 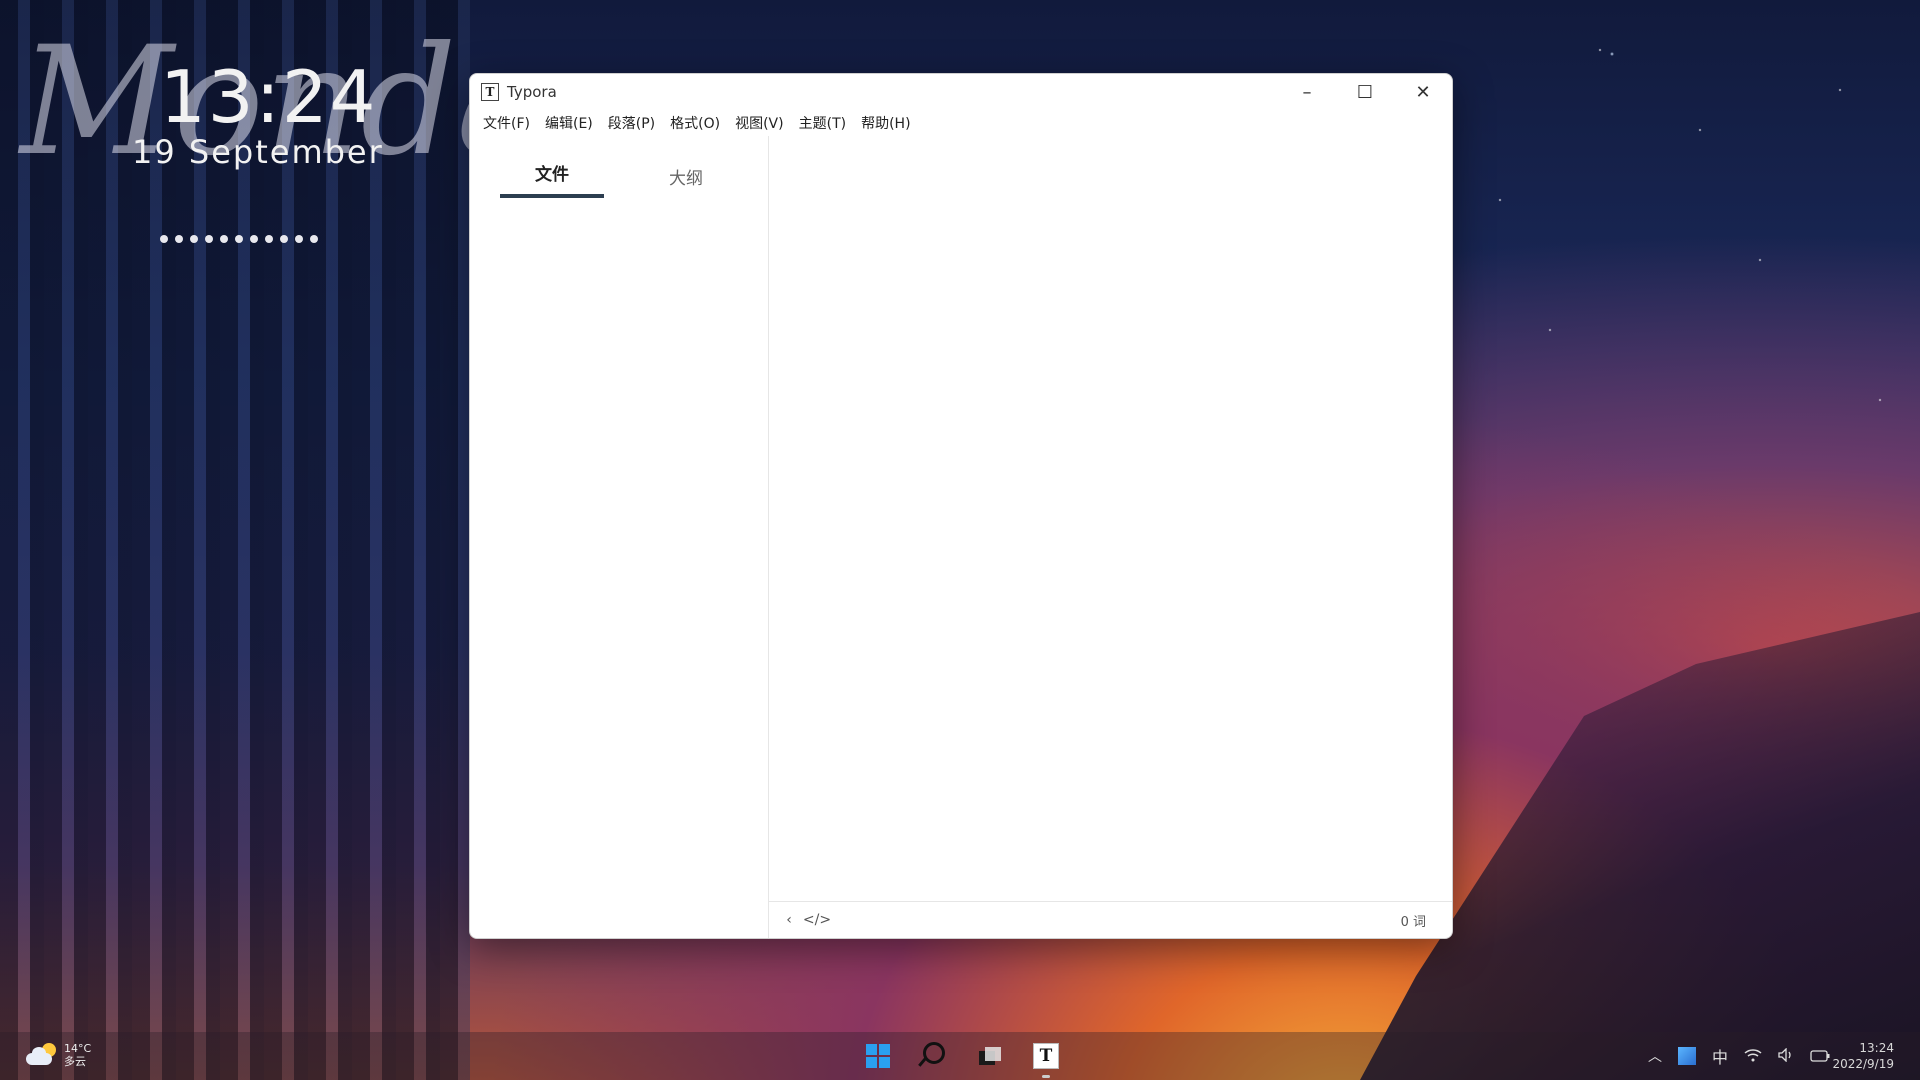 What do you see at coordinates (619, 537) in the screenshot?
I see `sidebar: 文件 大纲` at bounding box center [619, 537].